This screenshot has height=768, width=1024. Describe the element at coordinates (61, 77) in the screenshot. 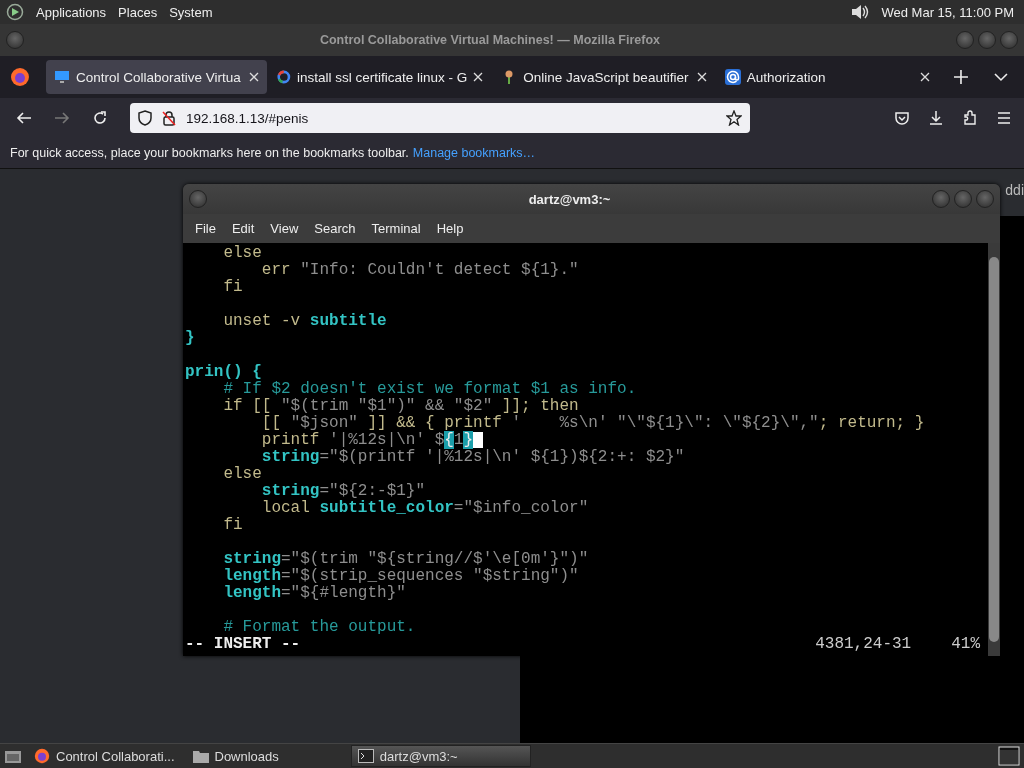

I see `monitor-icon` at that location.